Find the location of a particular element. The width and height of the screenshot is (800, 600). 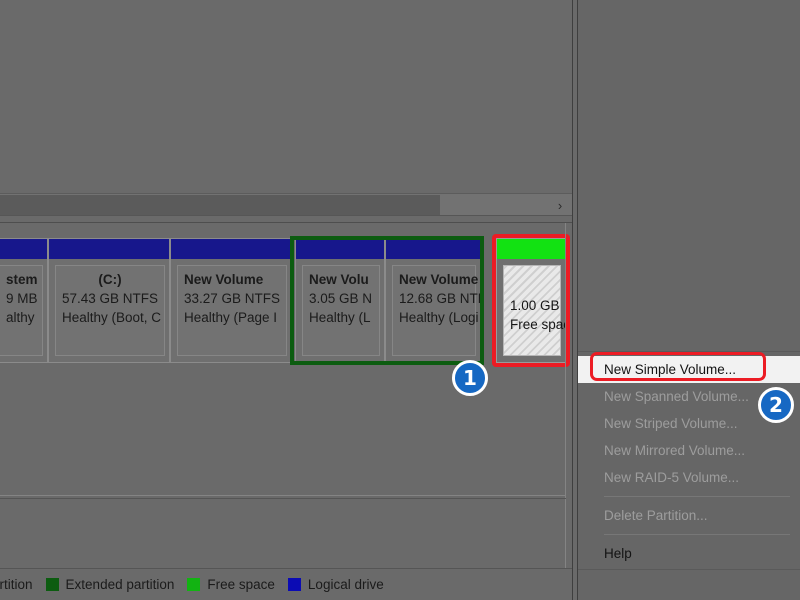

partition-c-drive: (C:) 57.43 GB NTFS Healthy (Boot, C is located at coordinates (109, 300).